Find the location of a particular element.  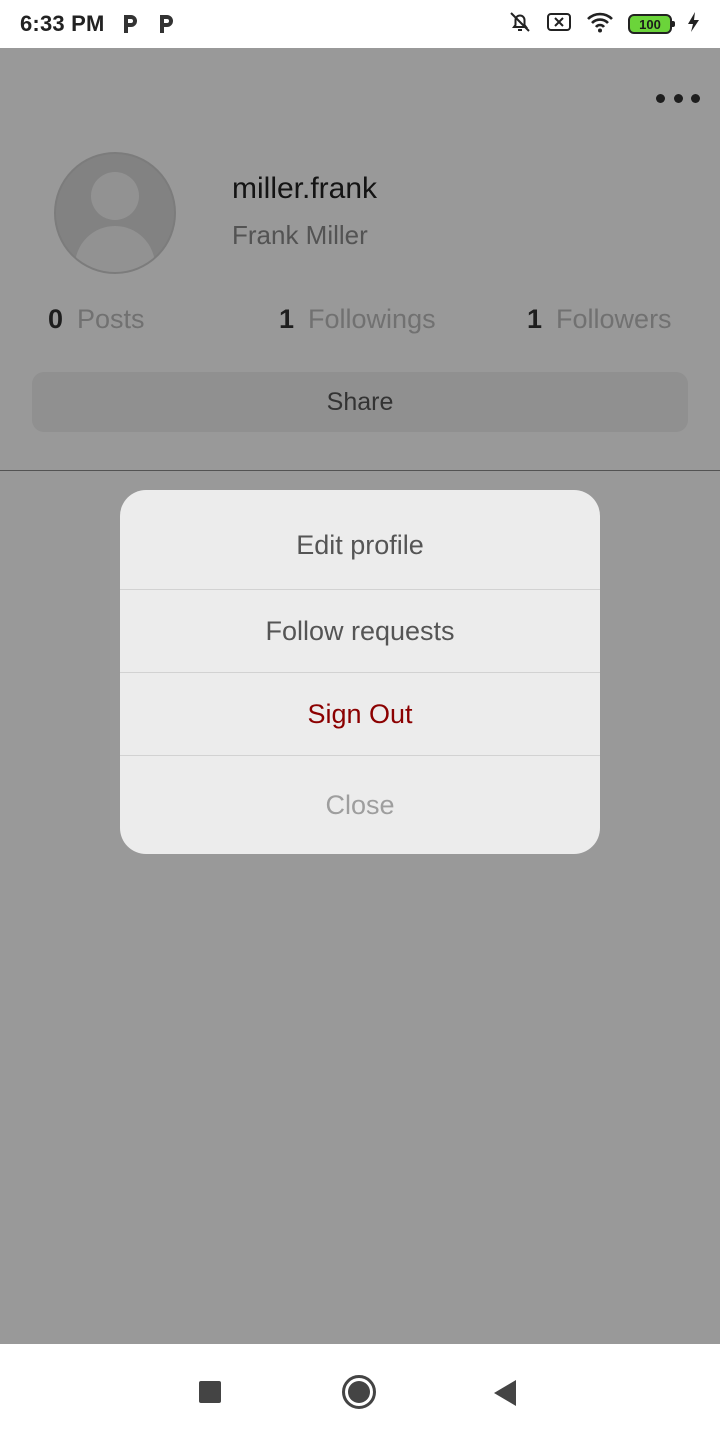

recents-square-icon is located at coordinates (210, 1392).